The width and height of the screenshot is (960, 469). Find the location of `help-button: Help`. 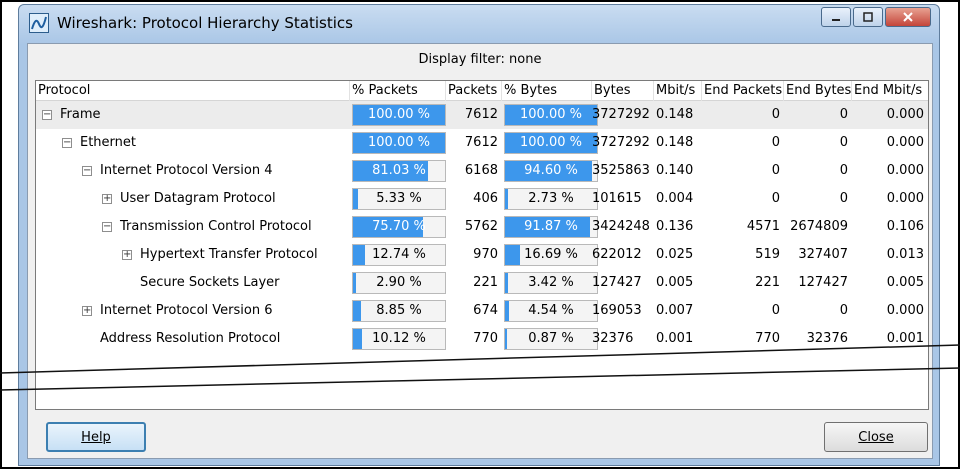

help-button: Help is located at coordinates (96, 437).